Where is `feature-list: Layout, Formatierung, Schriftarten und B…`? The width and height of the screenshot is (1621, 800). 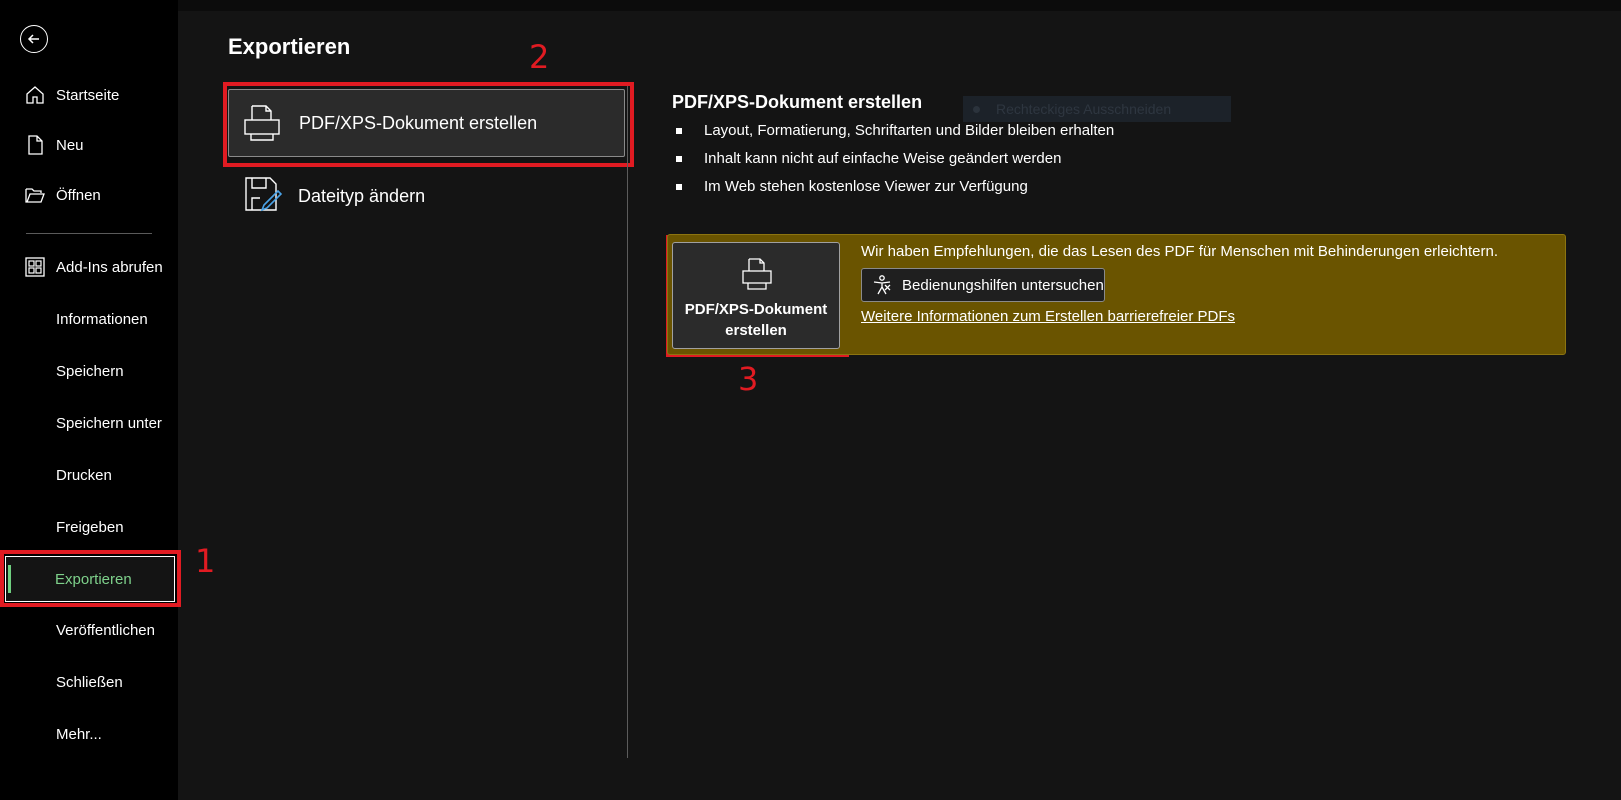 feature-list: Layout, Formatierung, Schriftarten und B… is located at coordinates (895, 159).